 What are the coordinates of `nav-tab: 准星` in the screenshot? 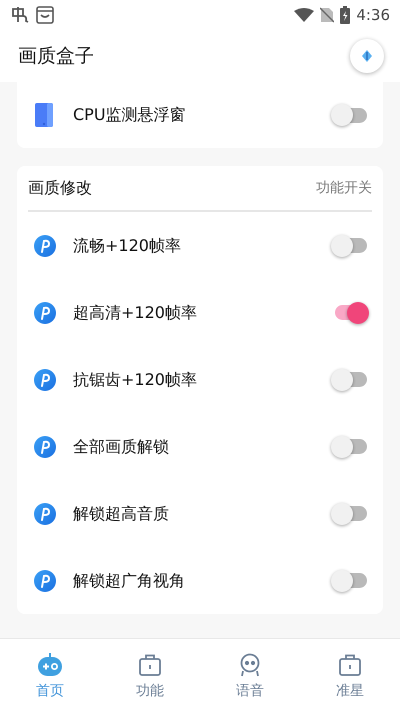 It's located at (350, 675).